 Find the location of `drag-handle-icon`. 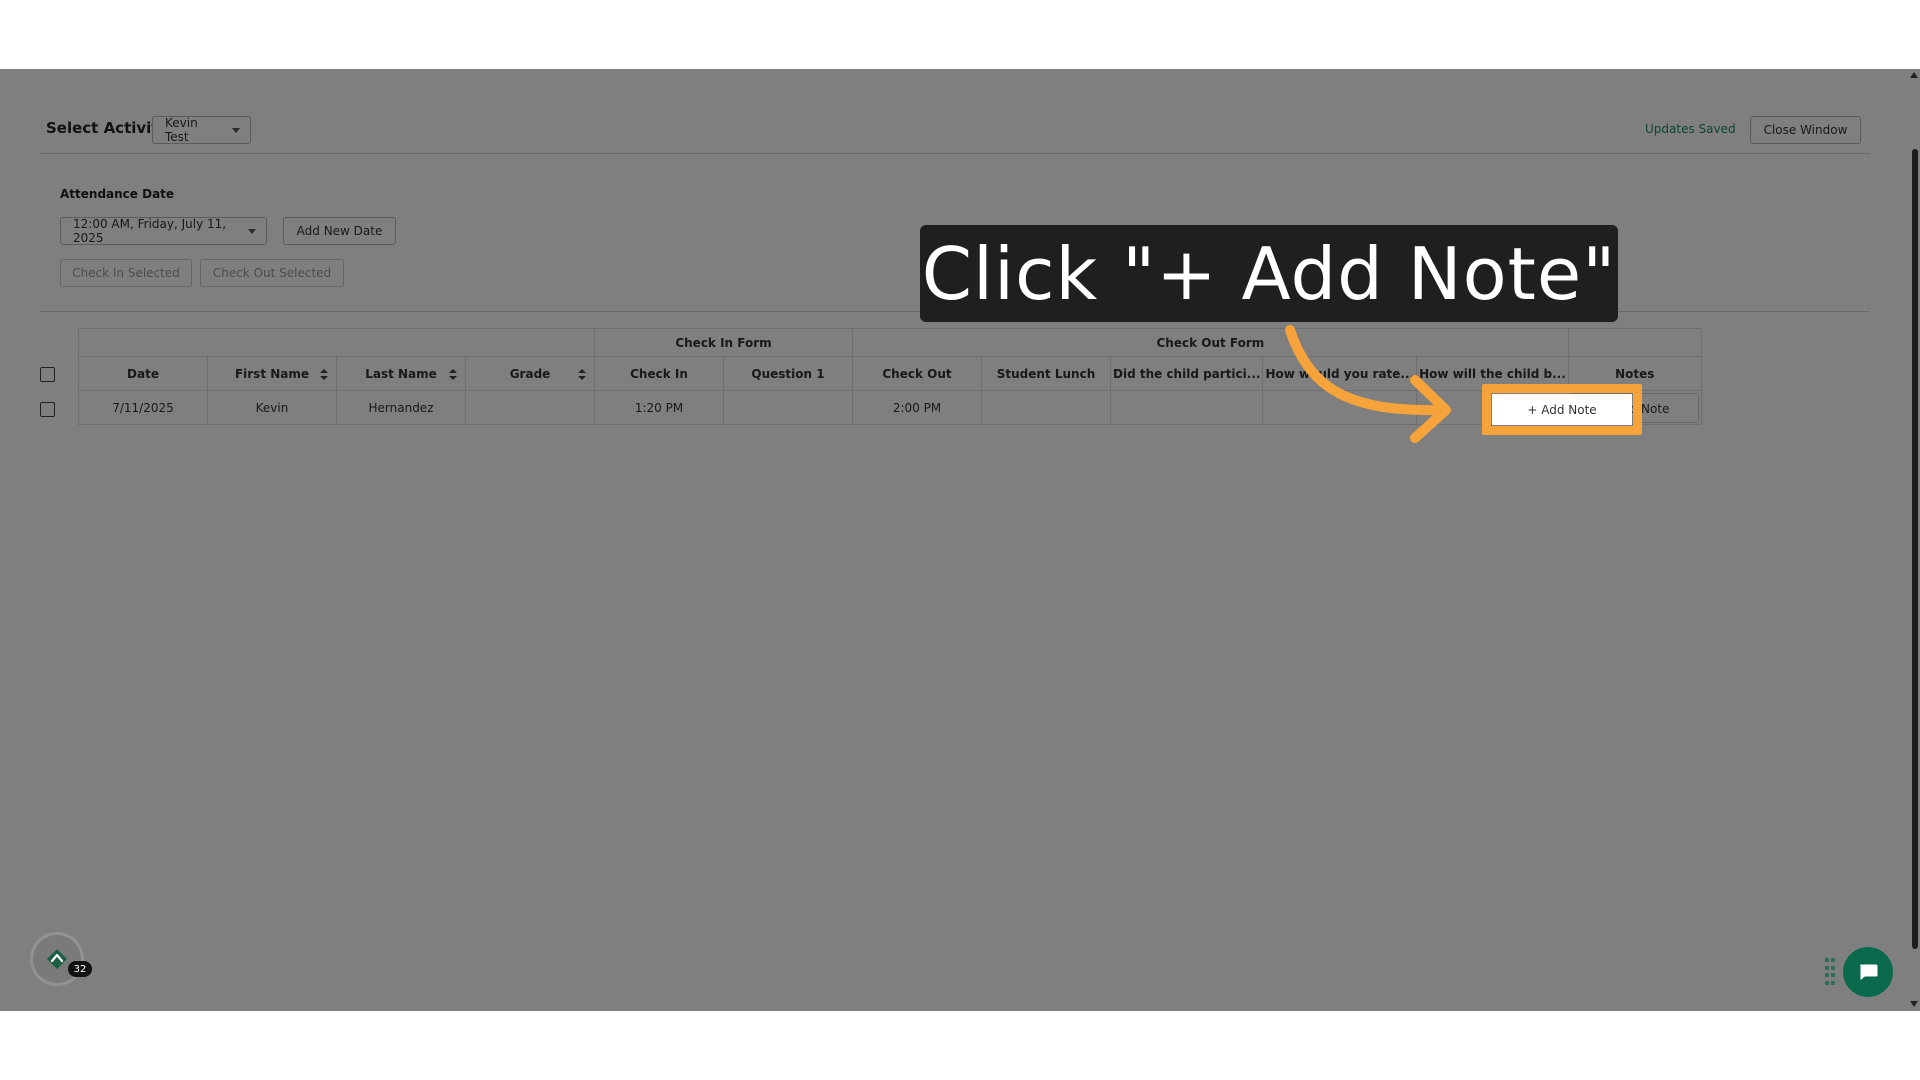

drag-handle-icon is located at coordinates (1830, 972).